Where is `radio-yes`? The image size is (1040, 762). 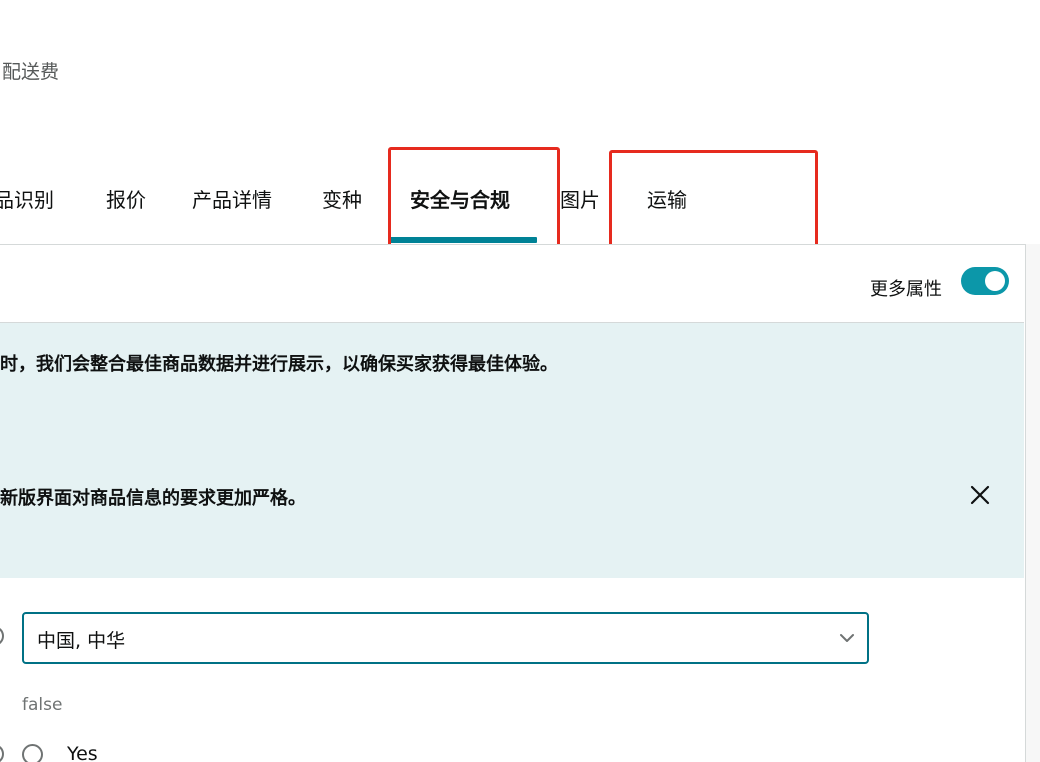
radio-yes is located at coordinates (32, 753).